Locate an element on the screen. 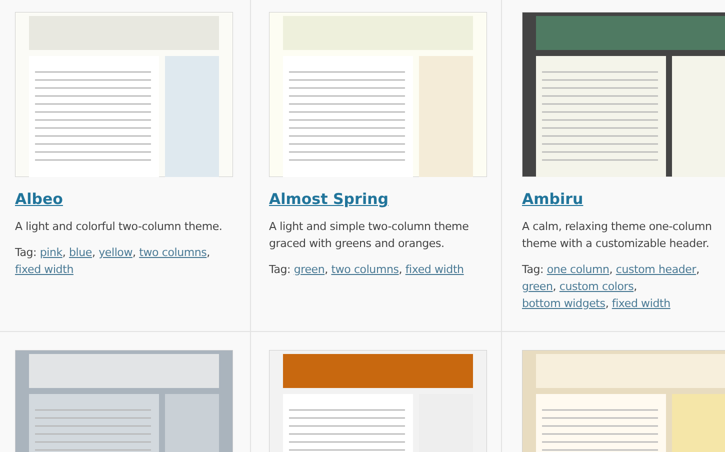 The height and width of the screenshot is (452, 725). tag-link: custom header is located at coordinates (656, 269).